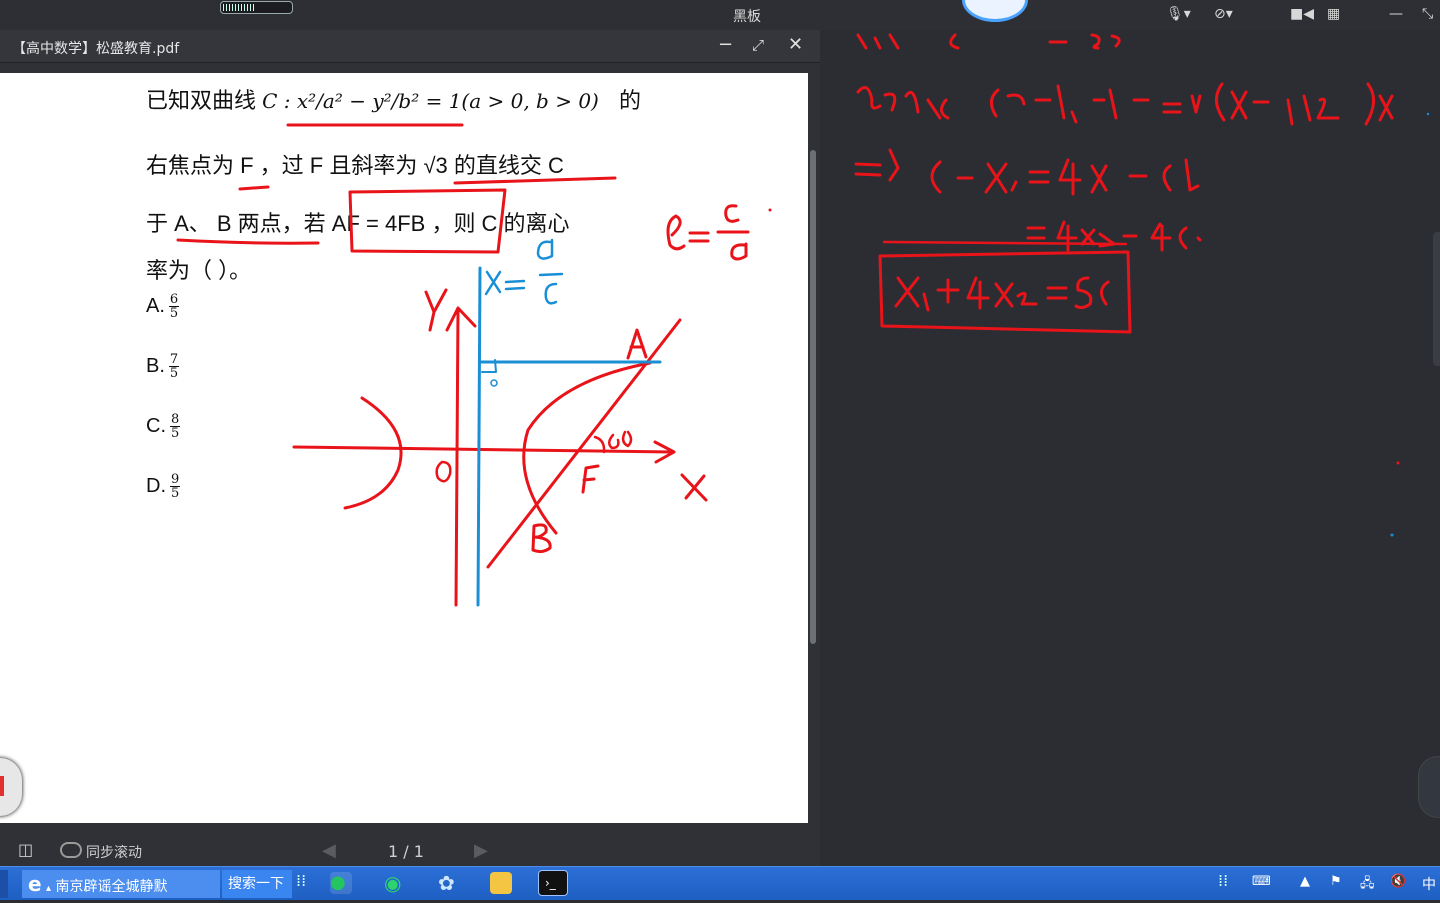  Describe the element at coordinates (995, 11) in the screenshot. I see `record-button` at that location.